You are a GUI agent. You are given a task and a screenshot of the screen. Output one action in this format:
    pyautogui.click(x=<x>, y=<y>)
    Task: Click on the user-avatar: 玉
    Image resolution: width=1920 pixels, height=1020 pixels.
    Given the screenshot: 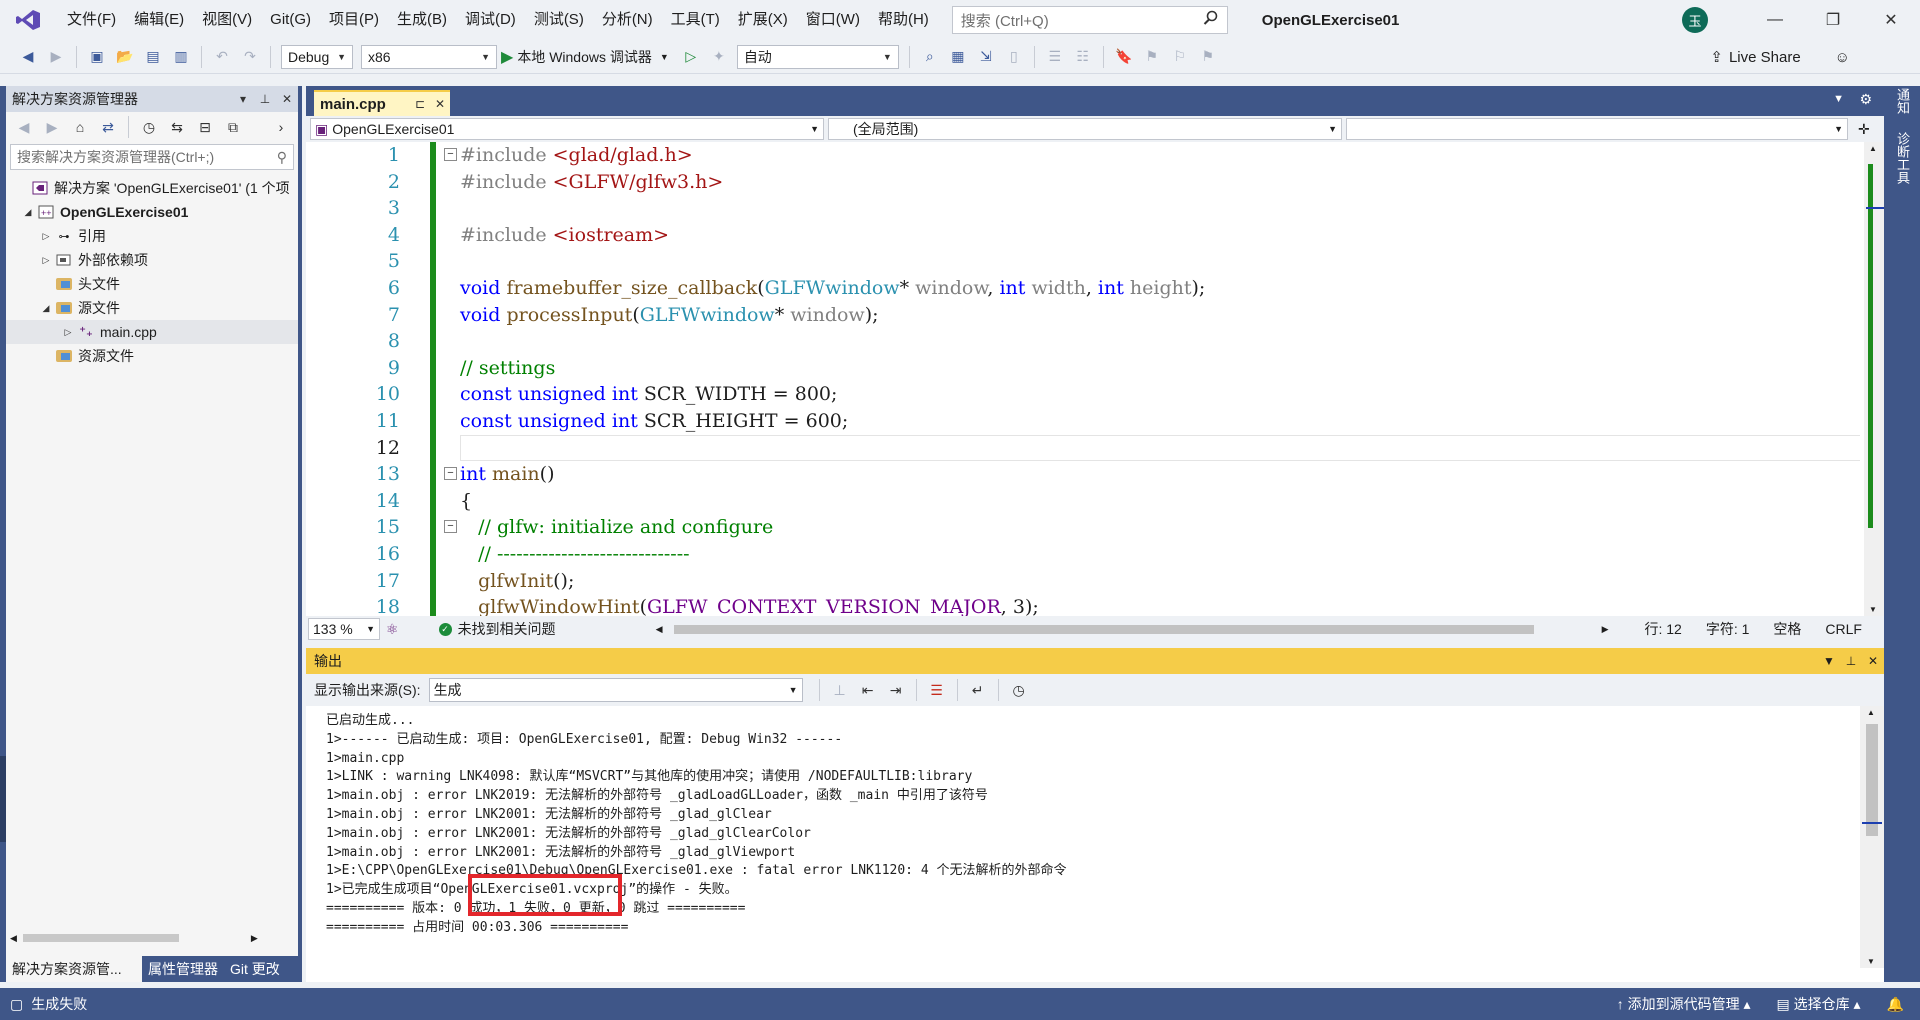 What is the action you would take?
    pyautogui.click(x=1695, y=20)
    